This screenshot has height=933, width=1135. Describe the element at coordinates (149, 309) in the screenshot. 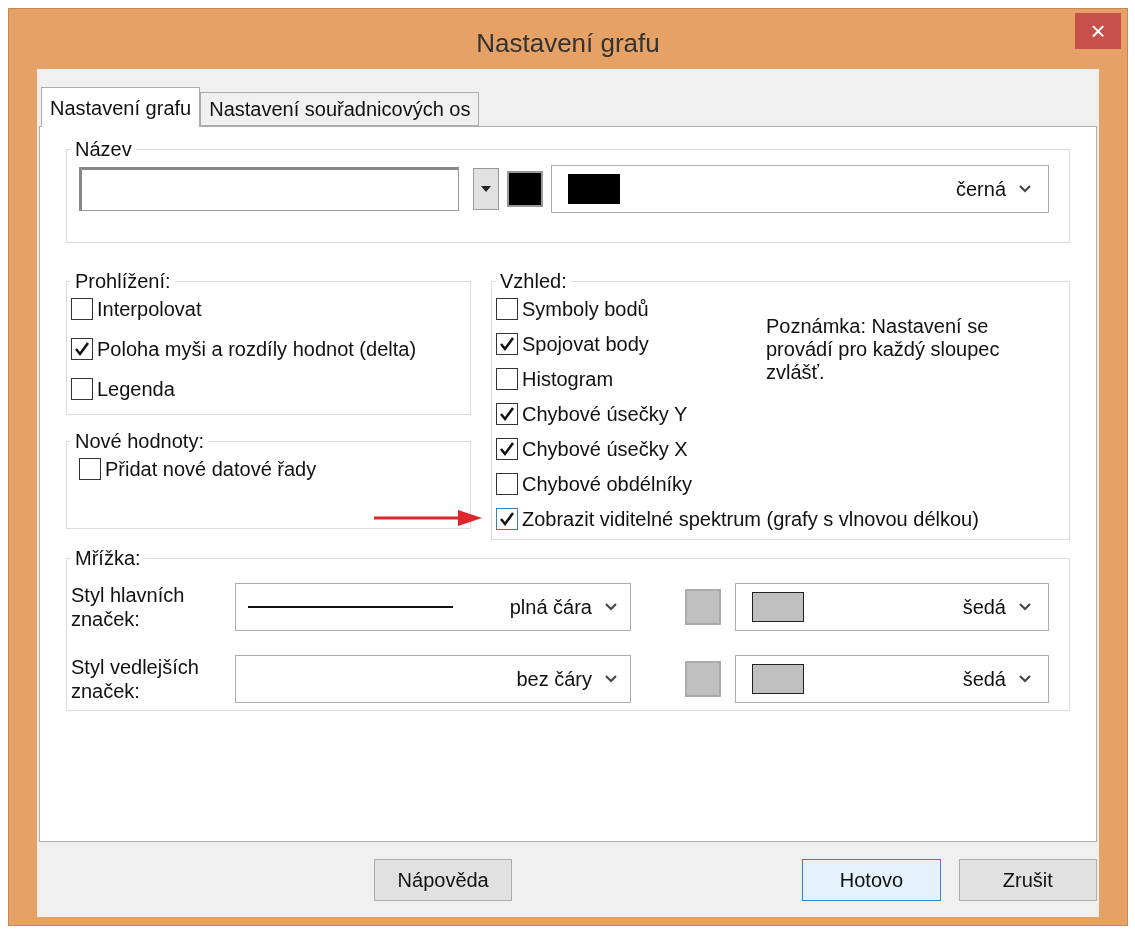

I see `checkbox-label: Interpolovat` at that location.